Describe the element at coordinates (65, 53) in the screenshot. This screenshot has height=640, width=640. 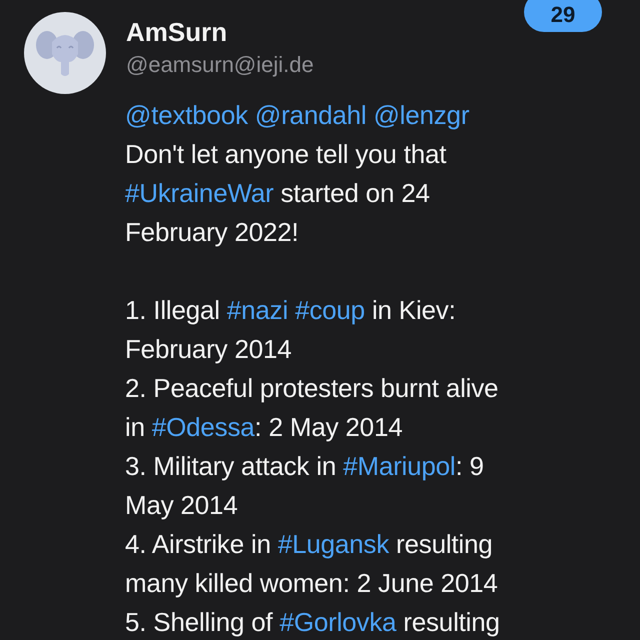
I see `elephant-icon` at that location.